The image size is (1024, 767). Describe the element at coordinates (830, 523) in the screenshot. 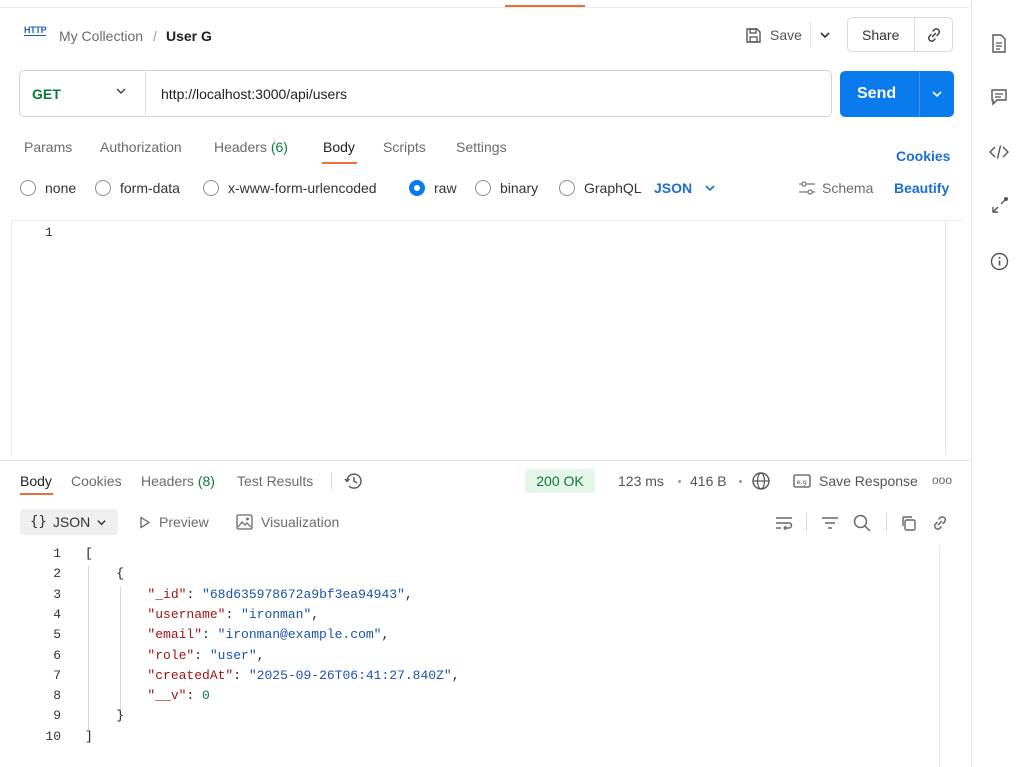

I see `filter-button` at that location.